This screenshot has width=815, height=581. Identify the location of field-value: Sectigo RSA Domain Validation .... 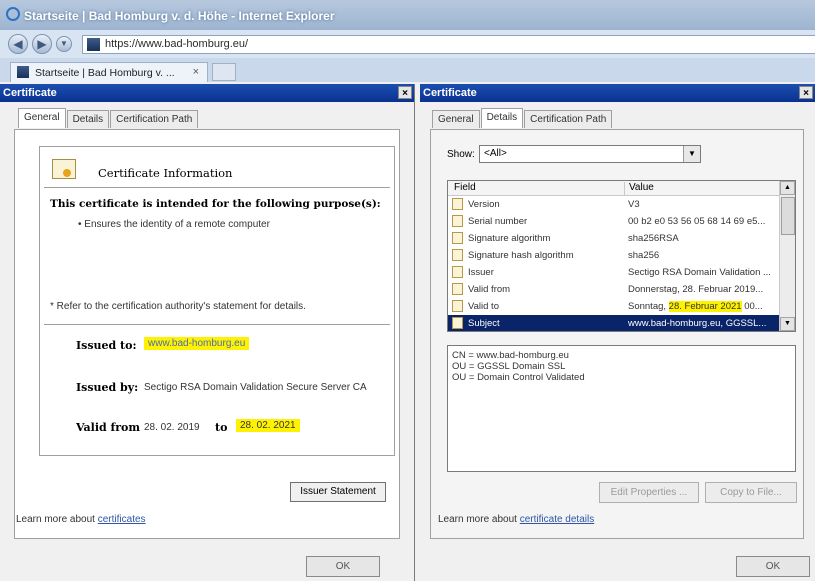
(699, 272).